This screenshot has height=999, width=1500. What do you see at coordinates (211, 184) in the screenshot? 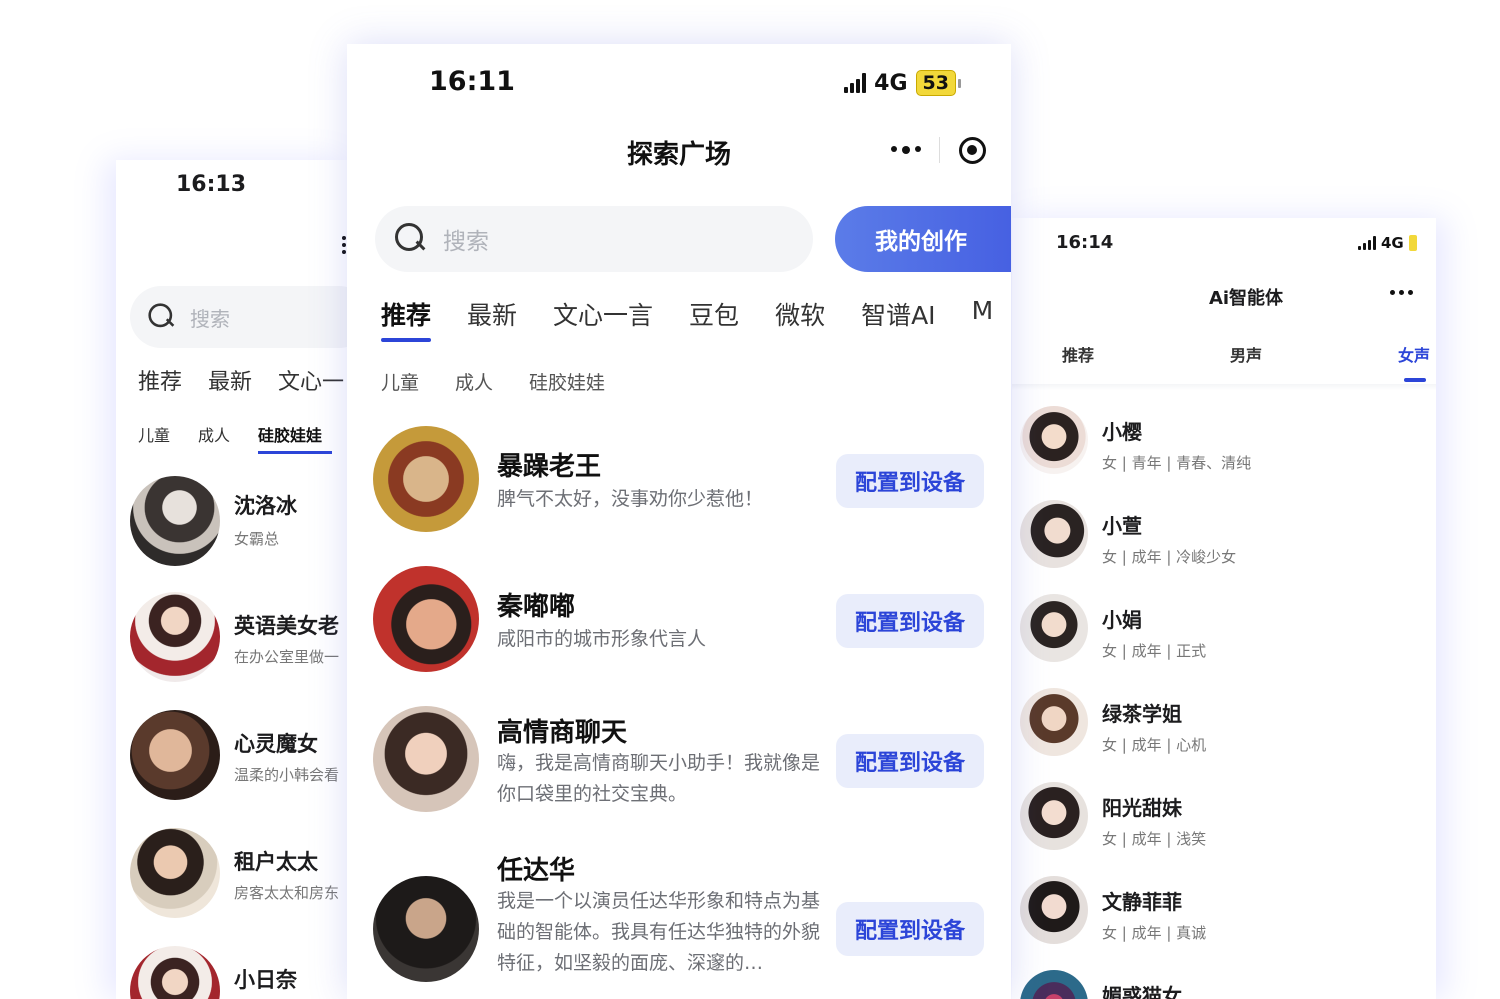
I see `status-time: 16:13` at bounding box center [211, 184].